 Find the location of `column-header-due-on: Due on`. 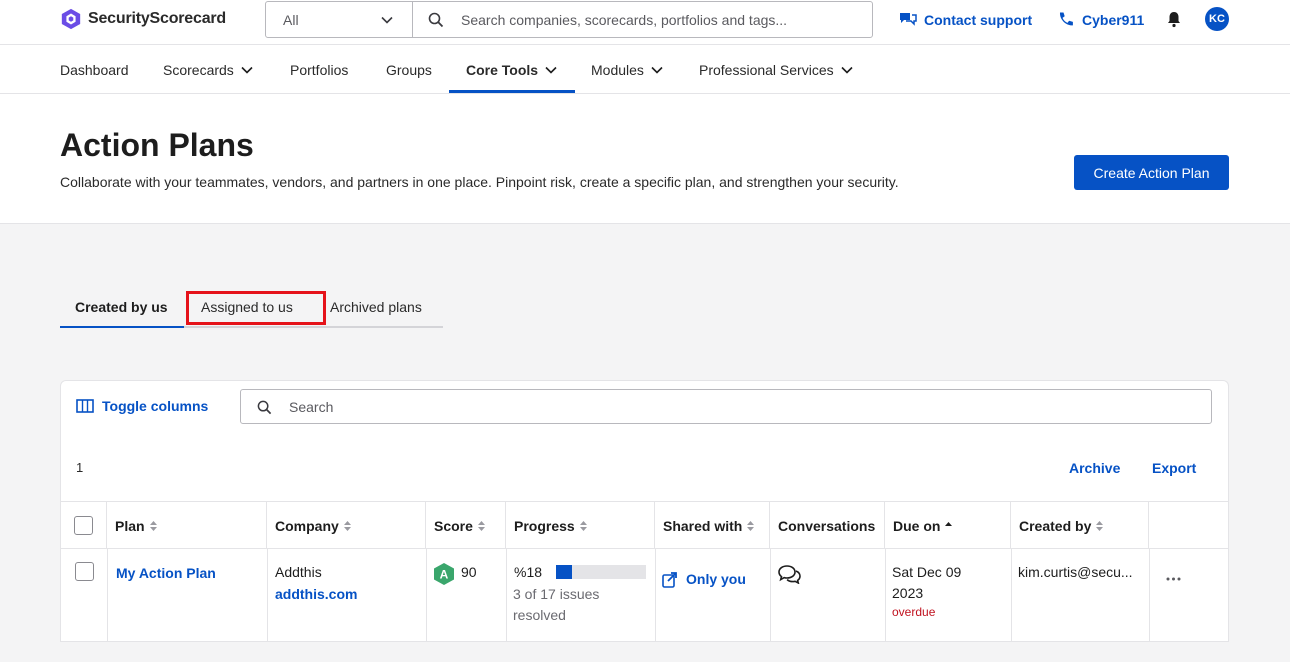

column-header-due-on: Due on is located at coordinates (948, 525).